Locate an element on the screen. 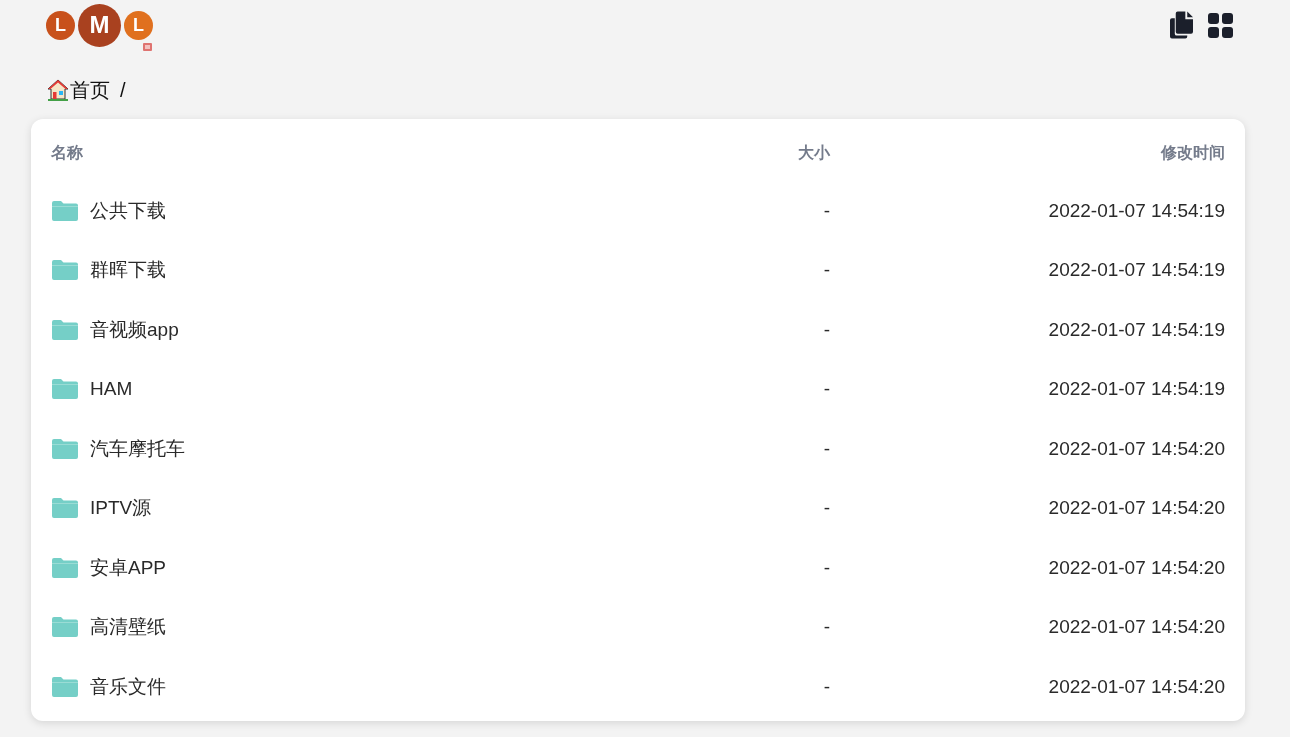  folder-link: 音视频app is located at coordinates (134, 329).